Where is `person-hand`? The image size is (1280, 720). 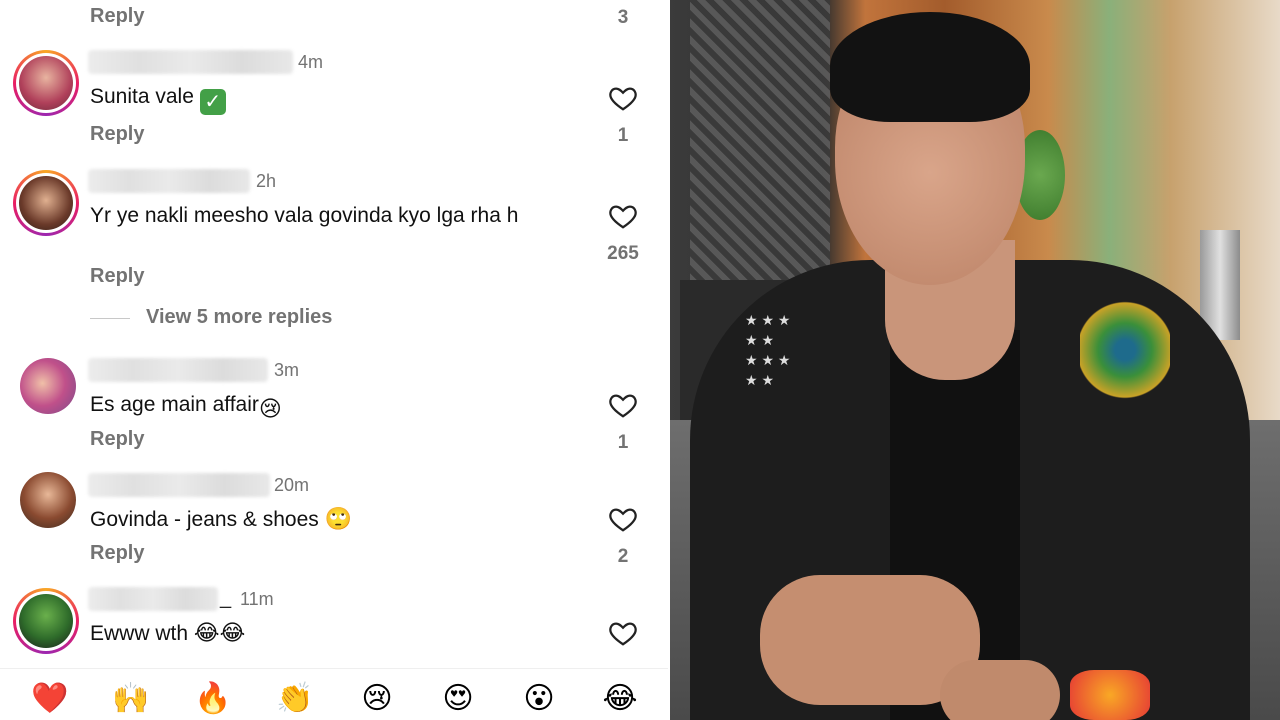
person-hand is located at coordinates (1000, 690).